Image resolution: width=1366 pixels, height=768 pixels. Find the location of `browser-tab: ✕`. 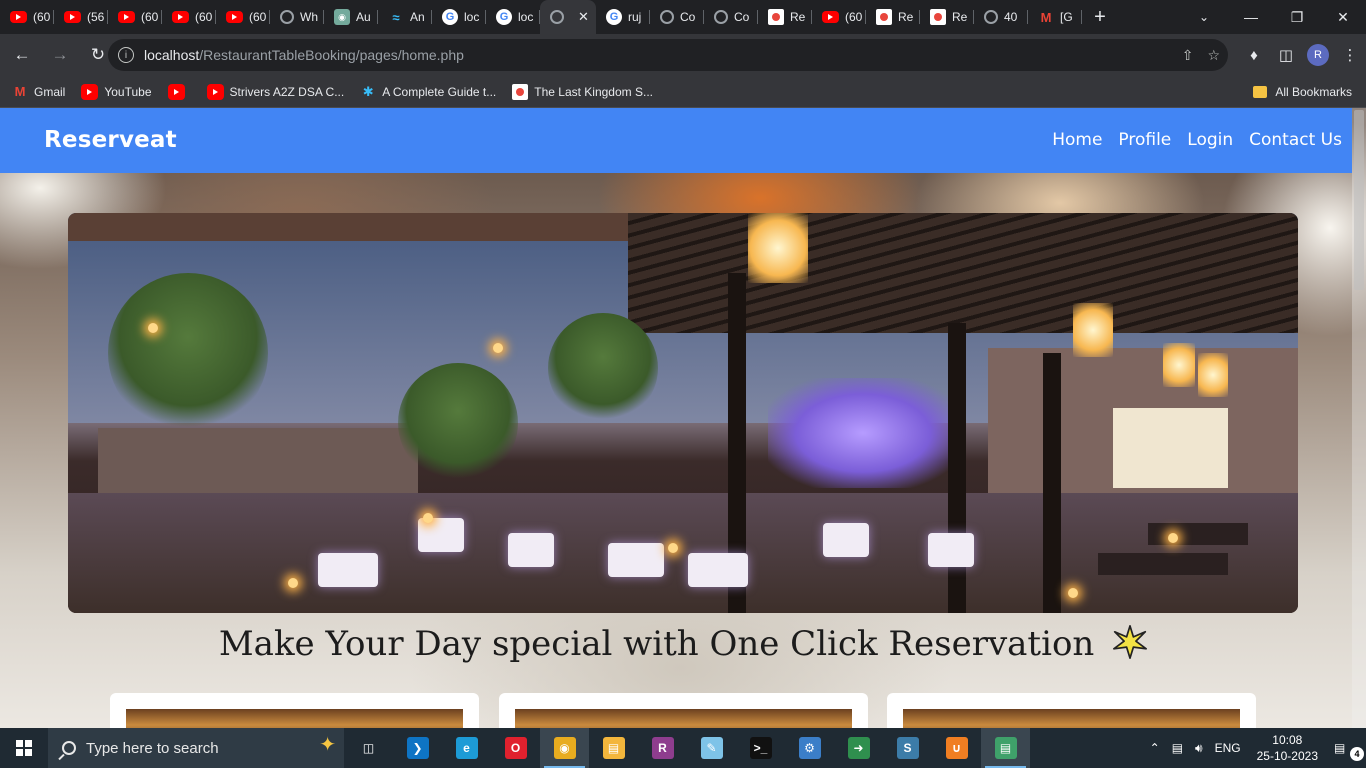

browser-tab: ✕ is located at coordinates (568, 17).